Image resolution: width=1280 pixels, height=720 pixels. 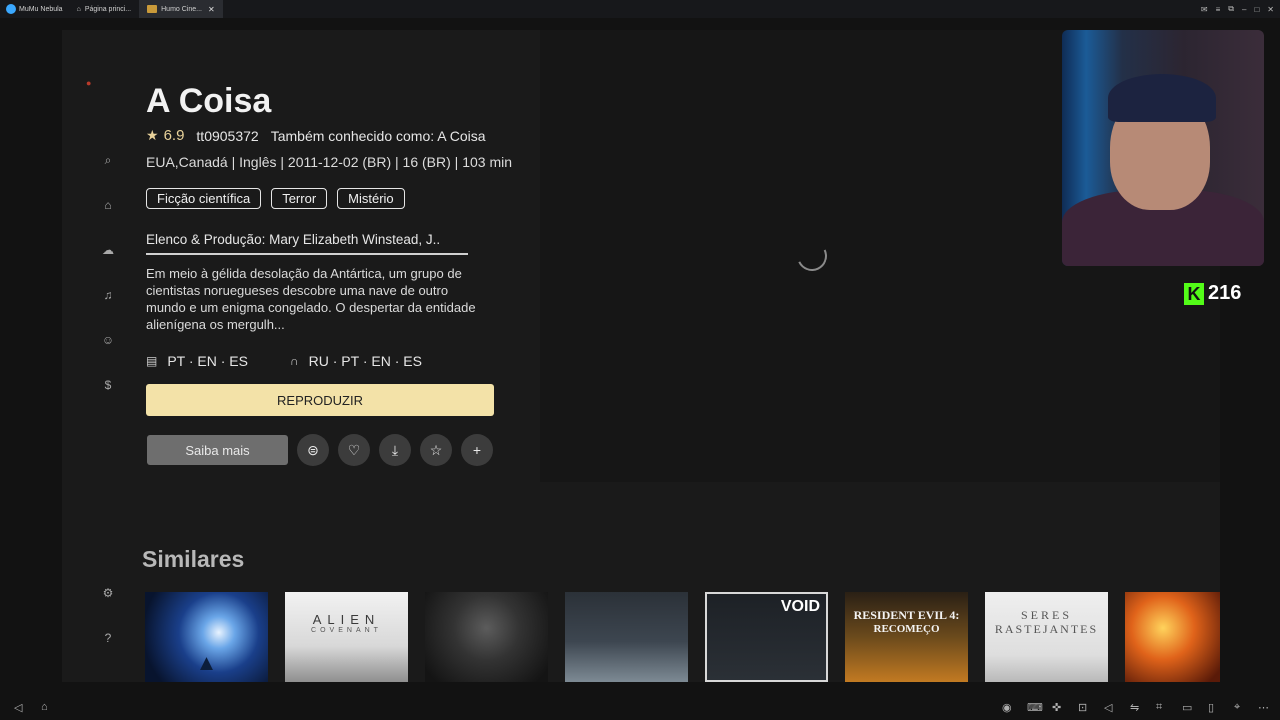 I want to click on poster-subtitle: RECOMEÇO, so click(x=906, y=629).